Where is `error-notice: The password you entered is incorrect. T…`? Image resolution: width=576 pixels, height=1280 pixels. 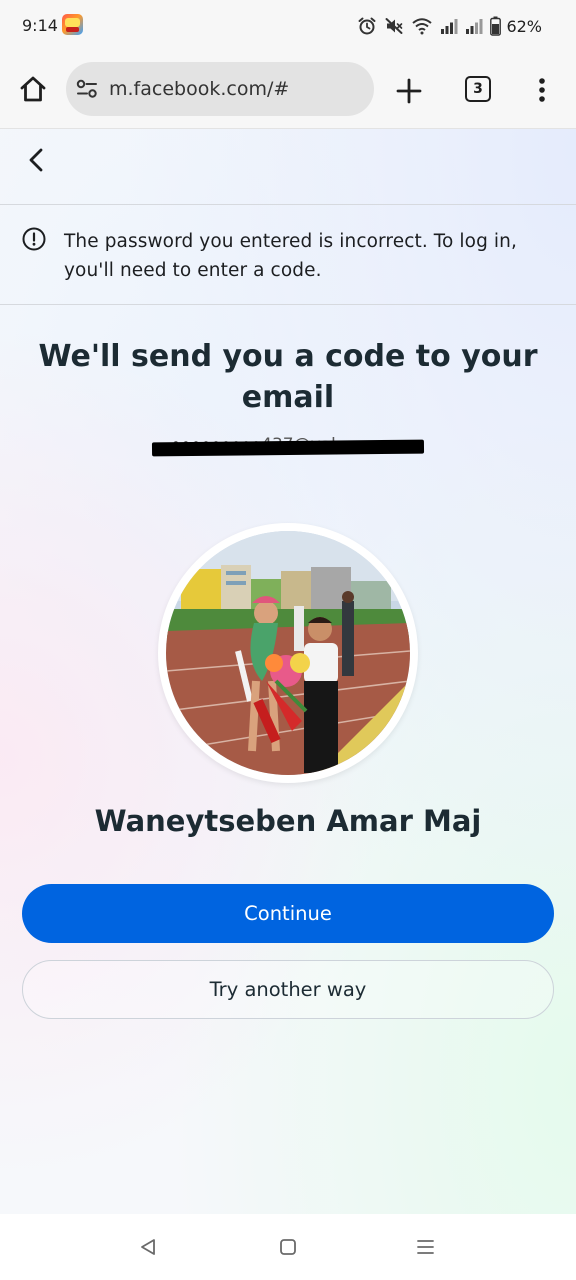
error-notice: The password you entered is incorrect. T… is located at coordinates (290, 256).